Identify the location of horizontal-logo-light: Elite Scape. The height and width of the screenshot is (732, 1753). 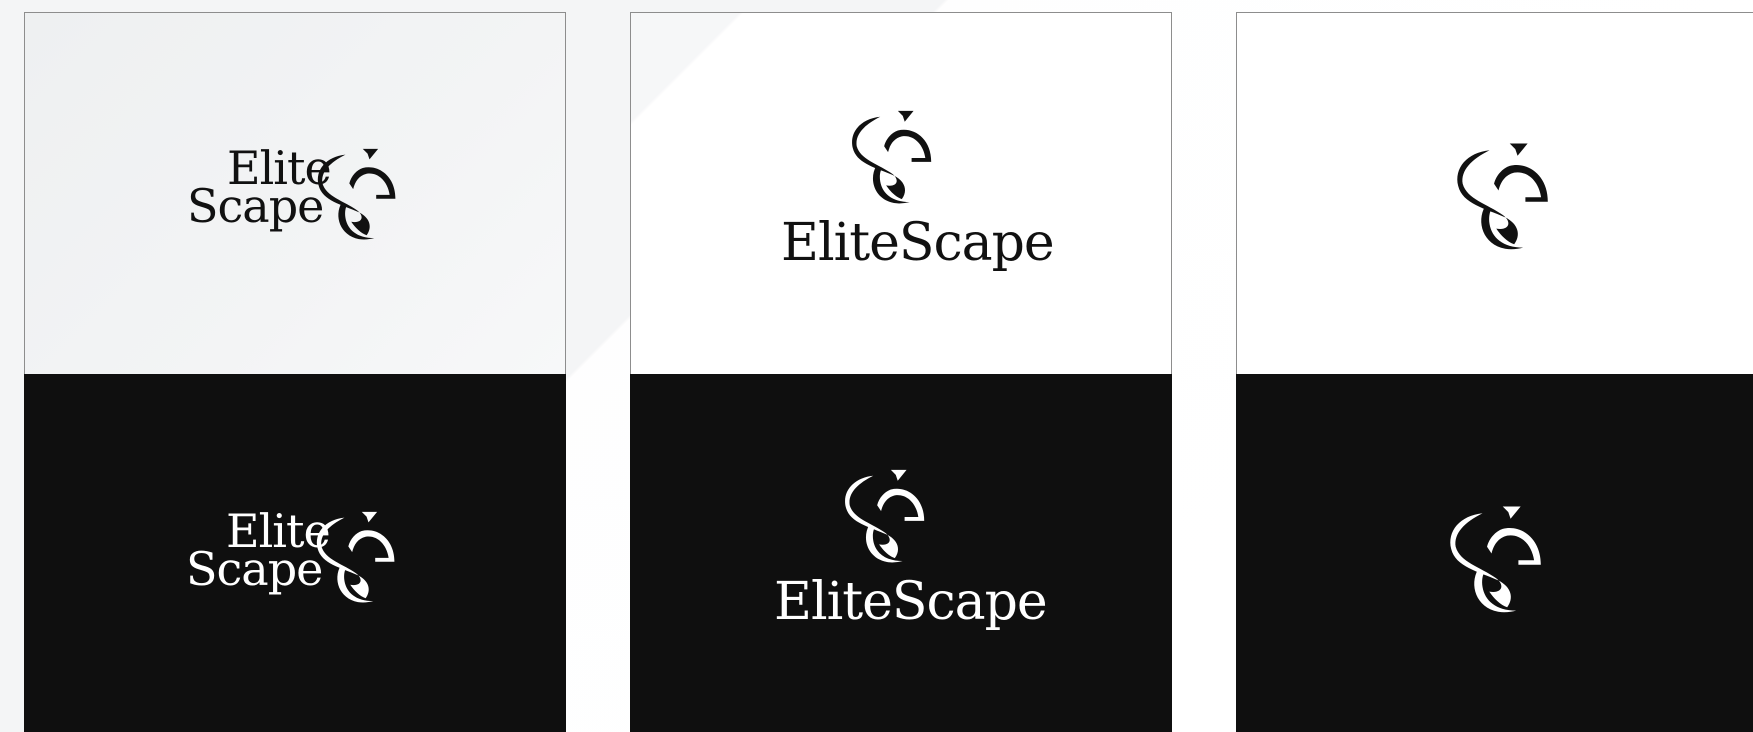
(296, 549).